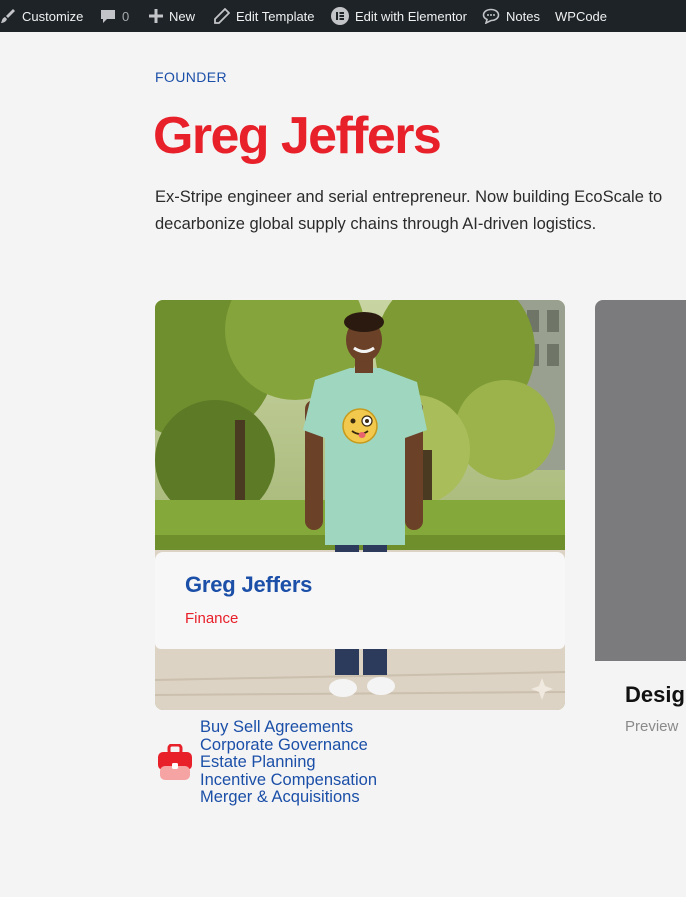 This screenshot has height=897, width=686. What do you see at coordinates (655, 695) in the screenshot?
I see `second-card-title: Desig` at bounding box center [655, 695].